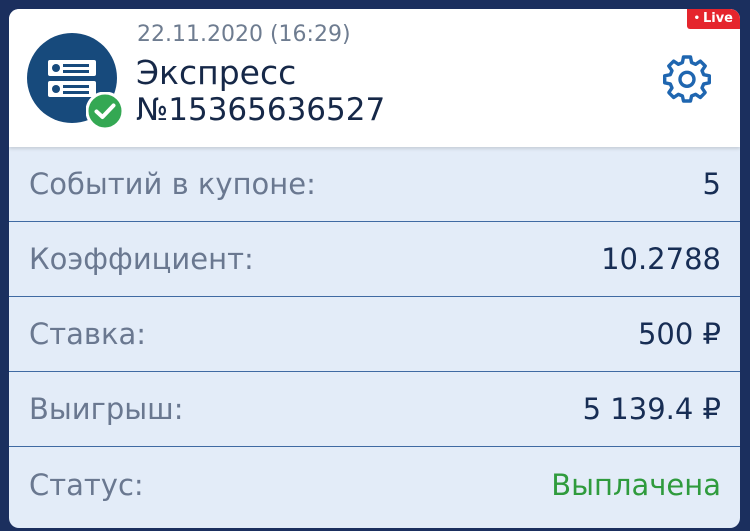  I want to click on gear-icon, so click(687, 79).